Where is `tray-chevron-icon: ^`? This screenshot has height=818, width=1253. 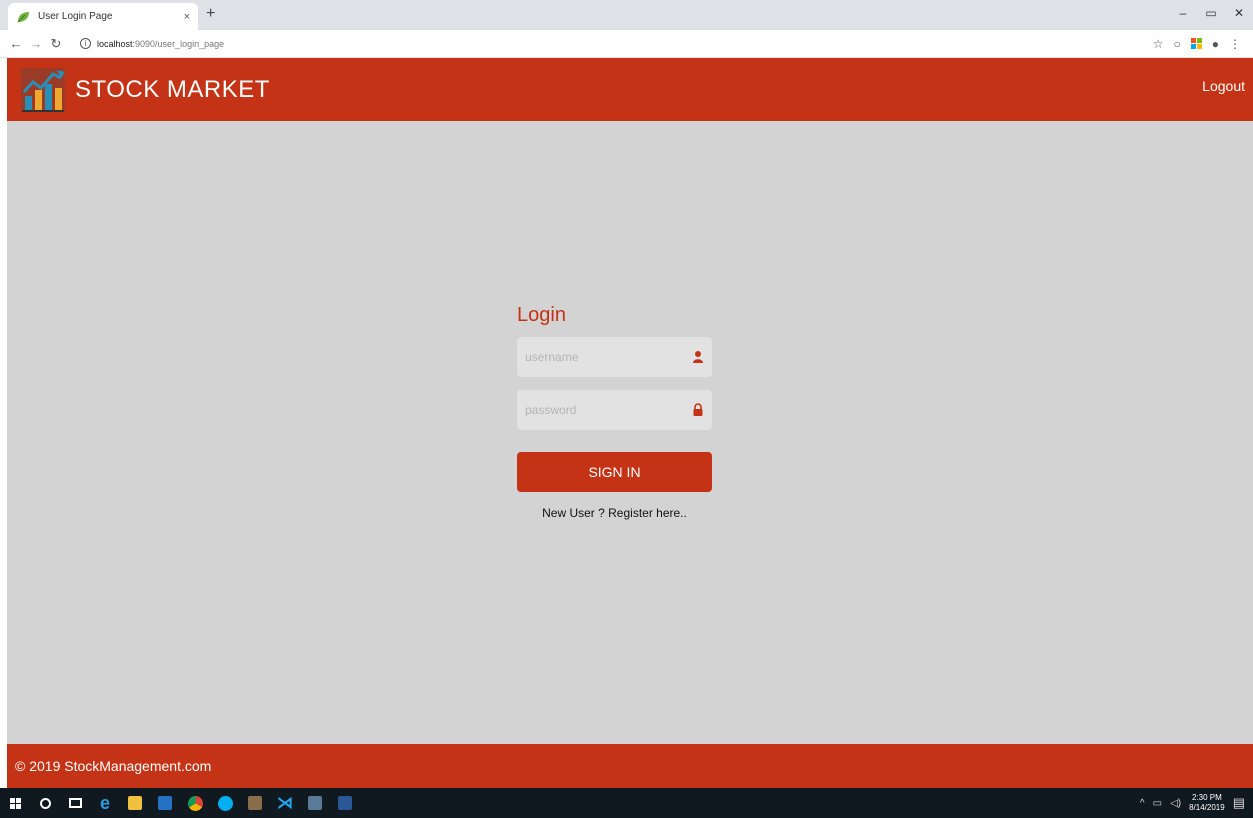 tray-chevron-icon: ^ is located at coordinates (1142, 803).